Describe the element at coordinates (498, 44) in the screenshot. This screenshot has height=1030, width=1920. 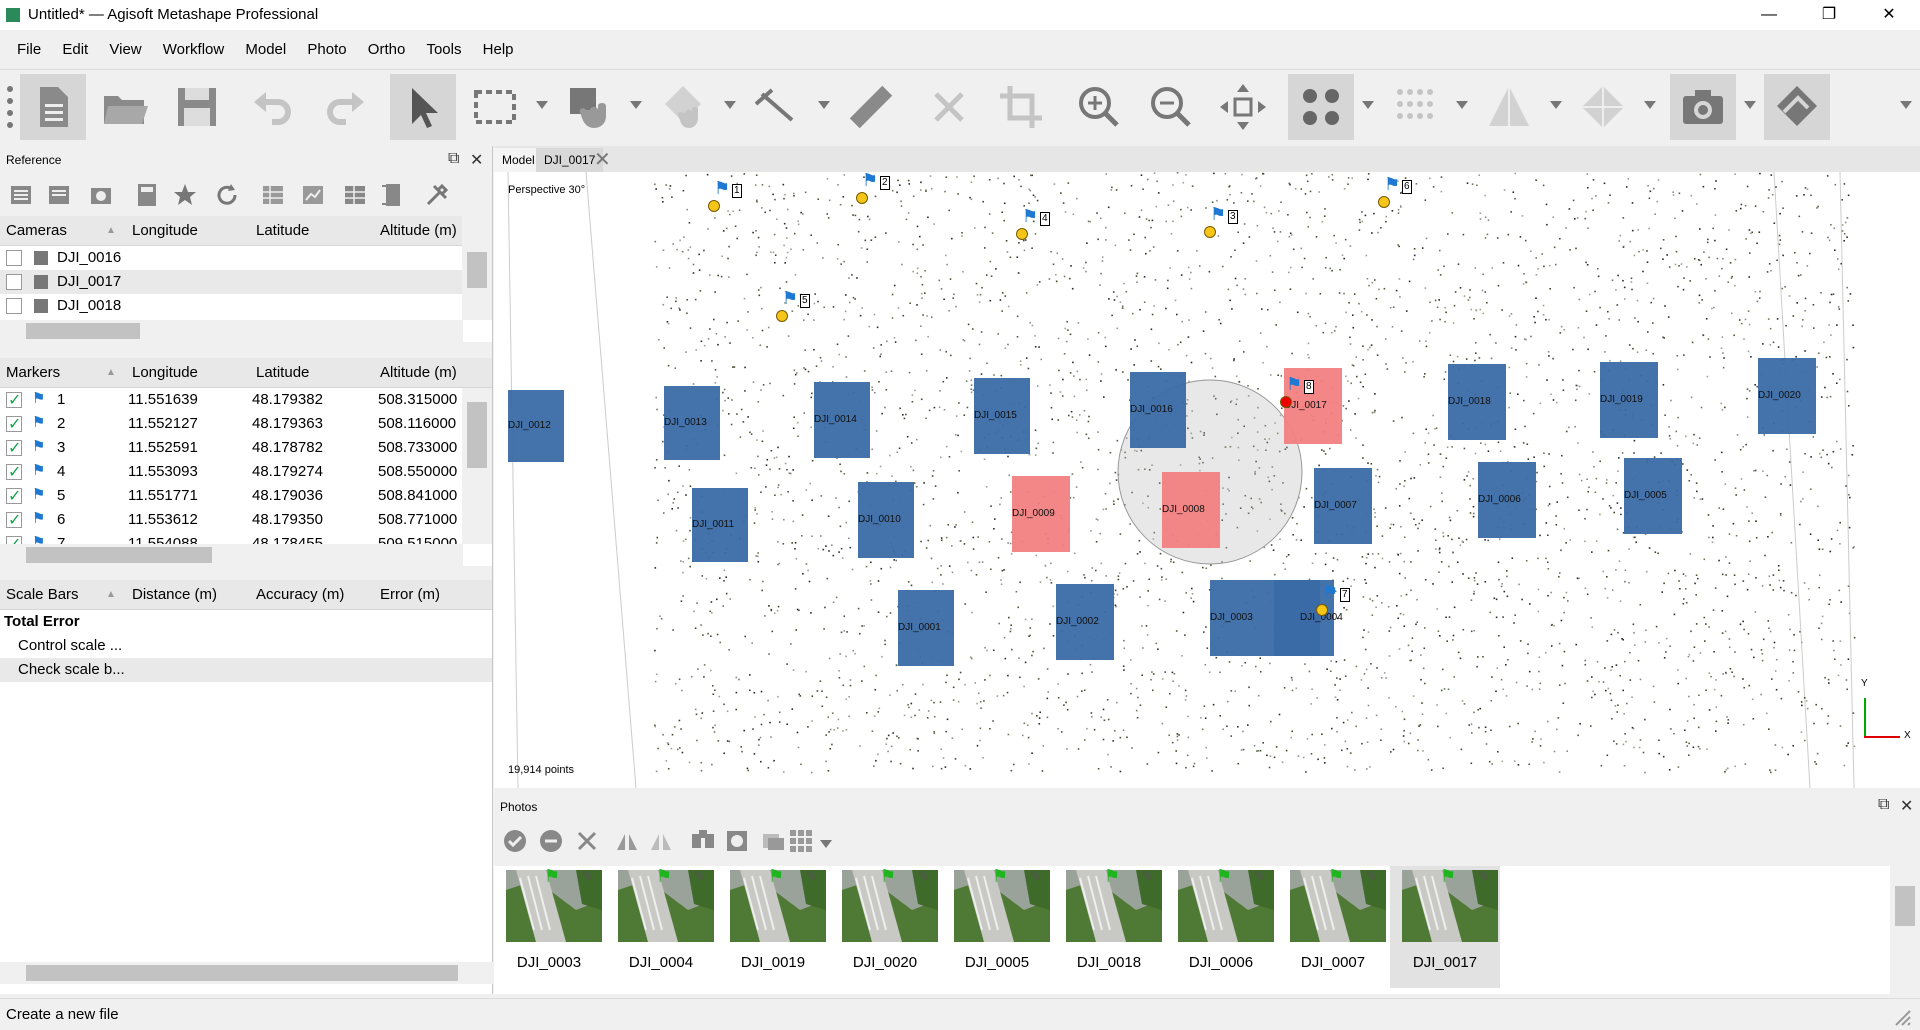
I see `menu-help: Help` at that location.